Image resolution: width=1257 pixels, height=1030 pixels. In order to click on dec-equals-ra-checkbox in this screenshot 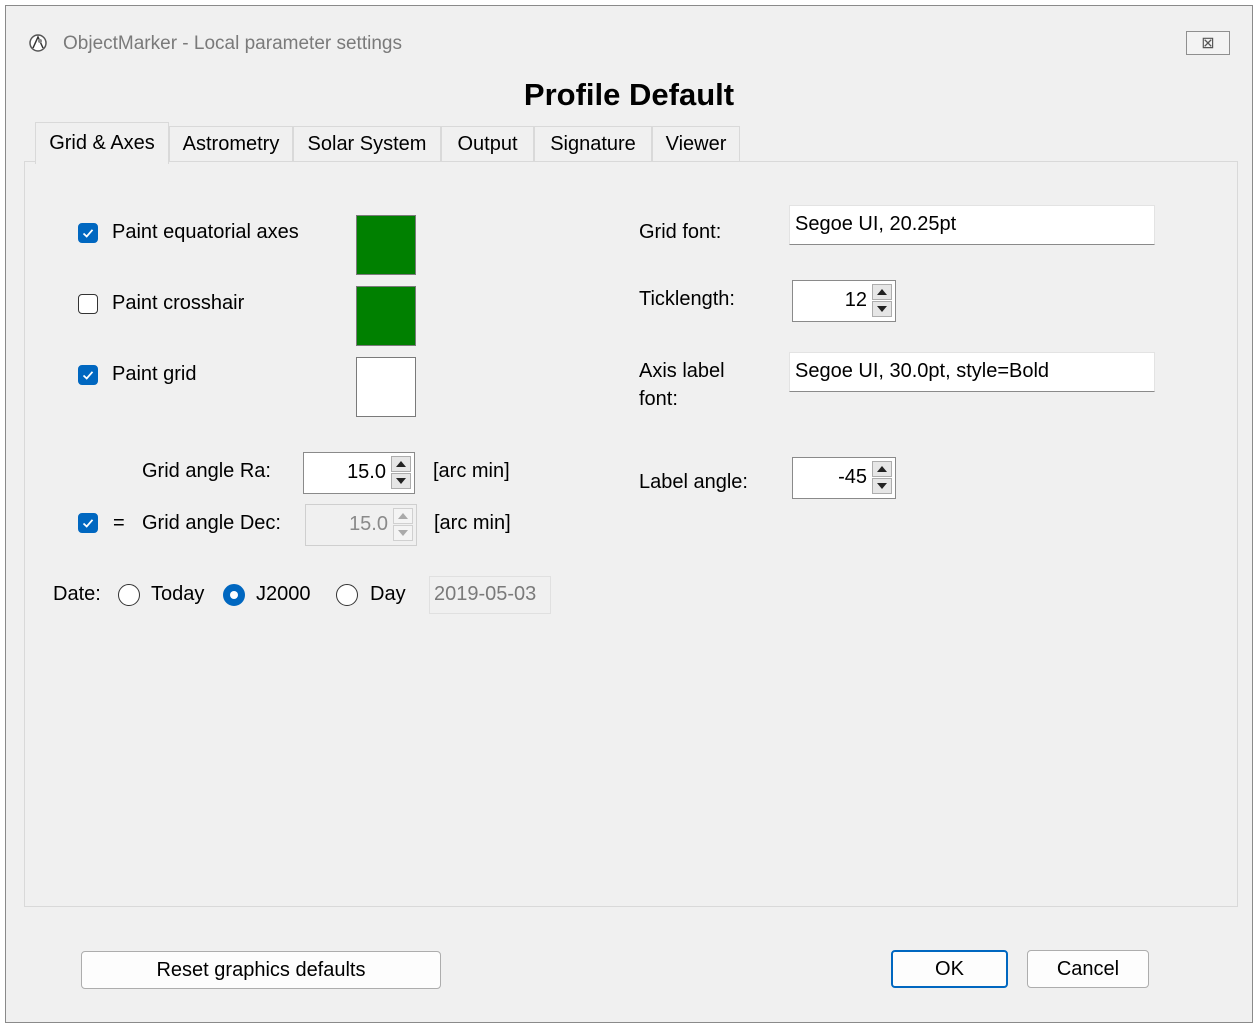, I will do `click(88, 523)`.